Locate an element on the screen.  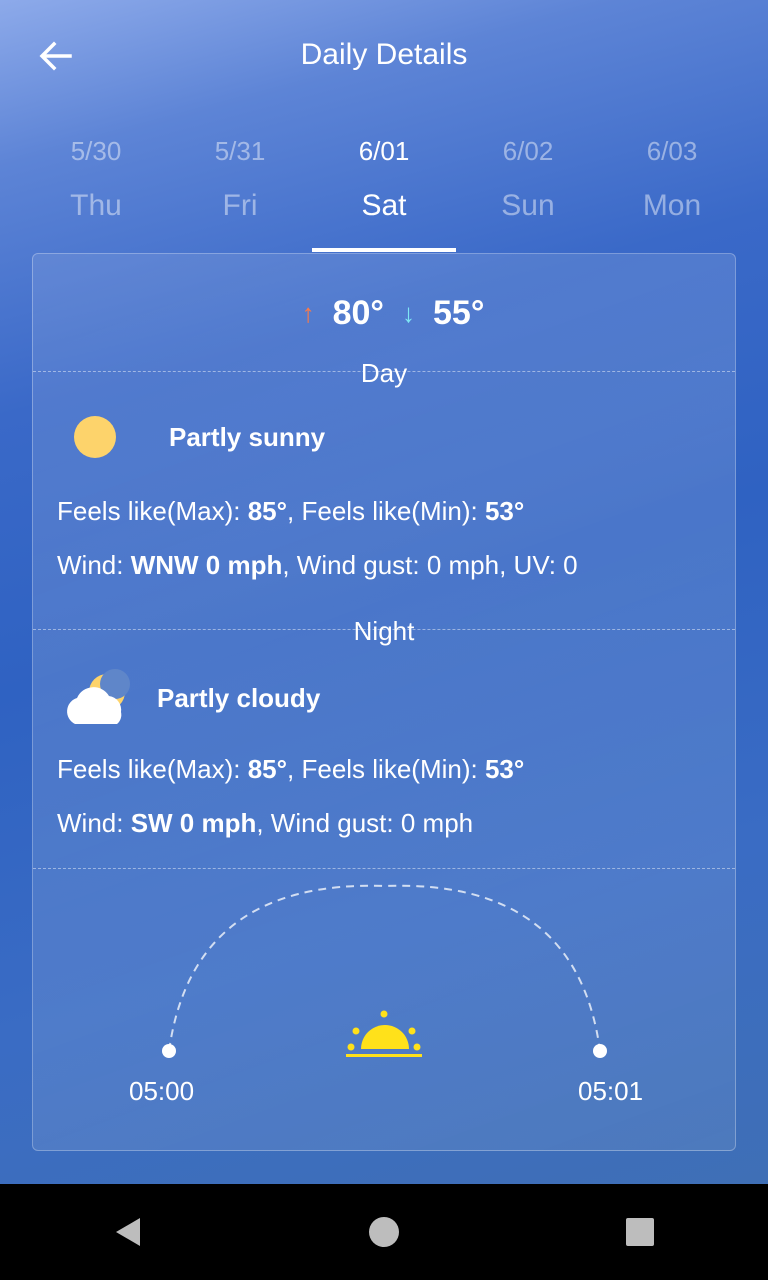
app-header: Daily Details is located at coordinates (384, 56).